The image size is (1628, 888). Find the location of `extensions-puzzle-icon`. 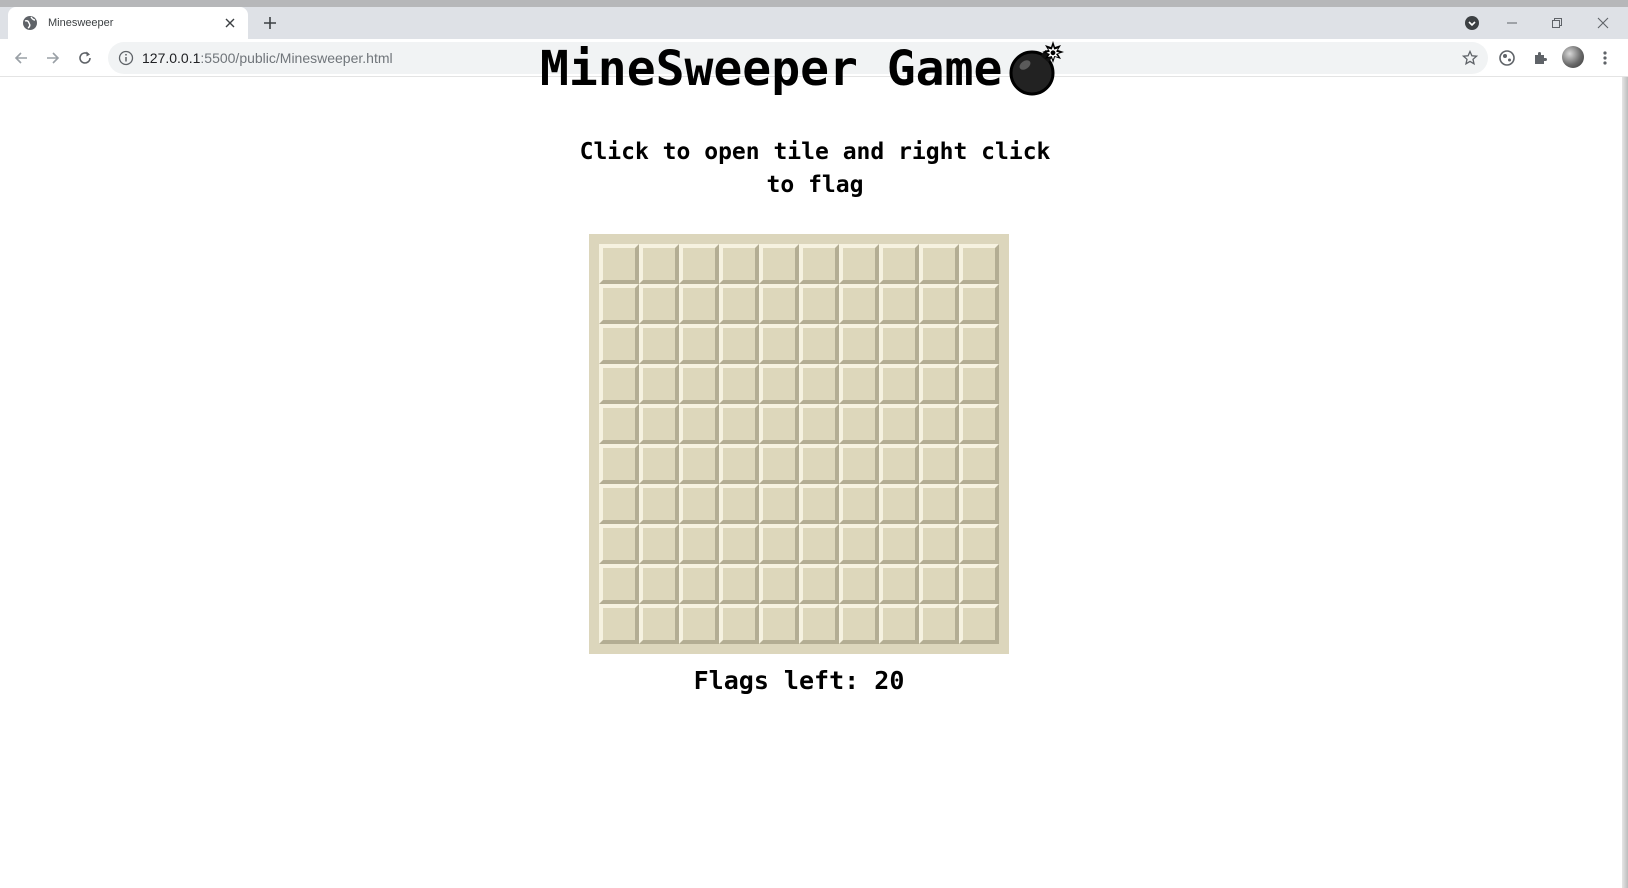

extensions-puzzle-icon is located at coordinates (1540, 58).